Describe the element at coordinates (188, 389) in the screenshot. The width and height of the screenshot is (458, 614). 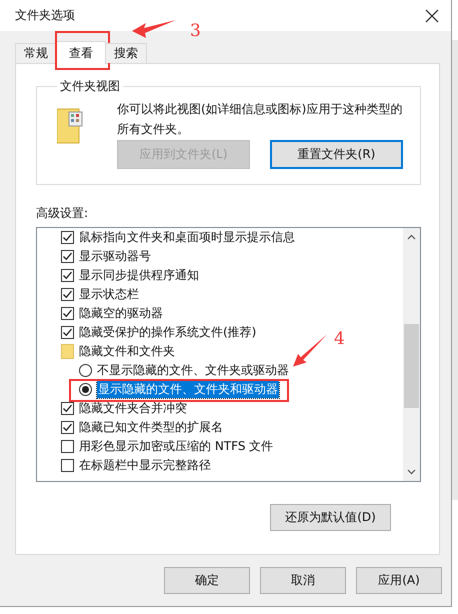
I see `option-label: 显示隐藏的文件、文件夹和驱动器` at that location.